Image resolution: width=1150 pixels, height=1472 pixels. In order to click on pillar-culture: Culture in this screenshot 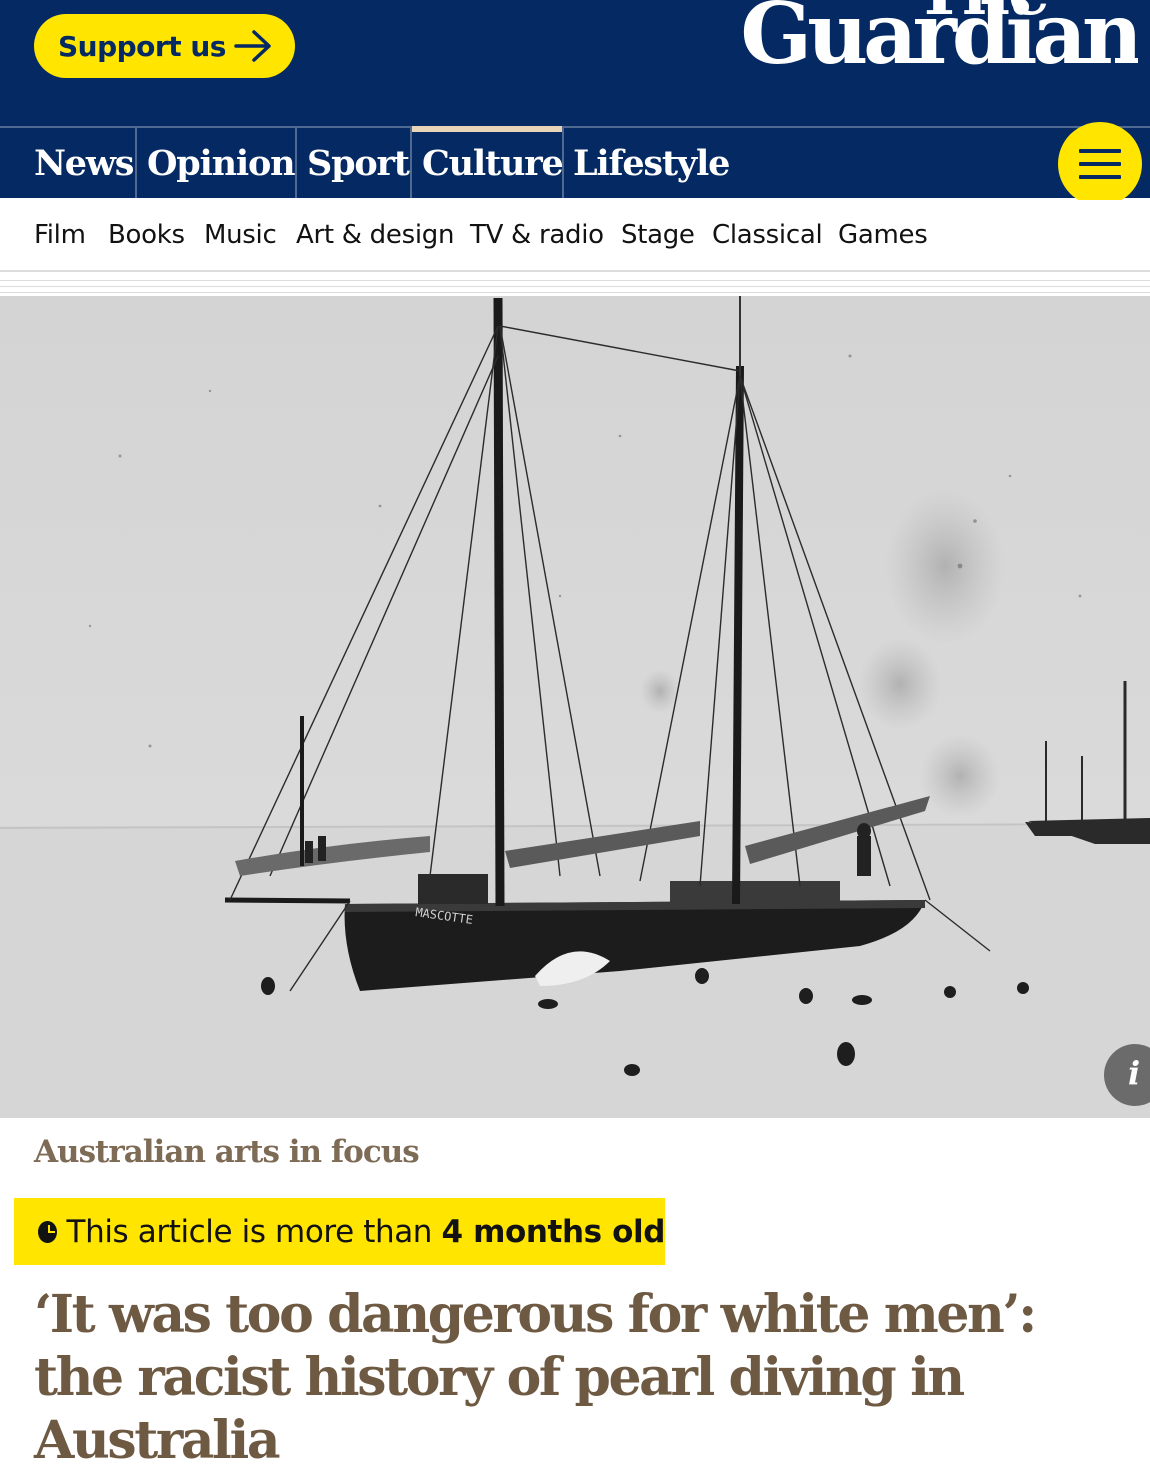, I will do `click(493, 163)`.